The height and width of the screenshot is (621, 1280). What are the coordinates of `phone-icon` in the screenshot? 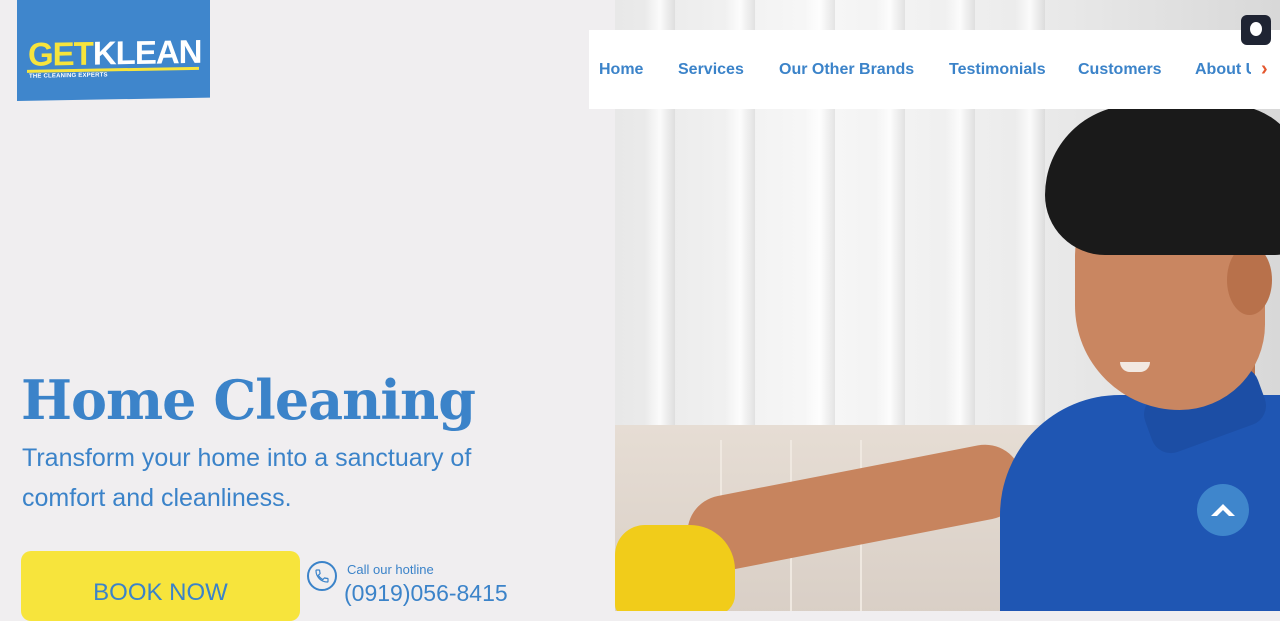 It's located at (322, 576).